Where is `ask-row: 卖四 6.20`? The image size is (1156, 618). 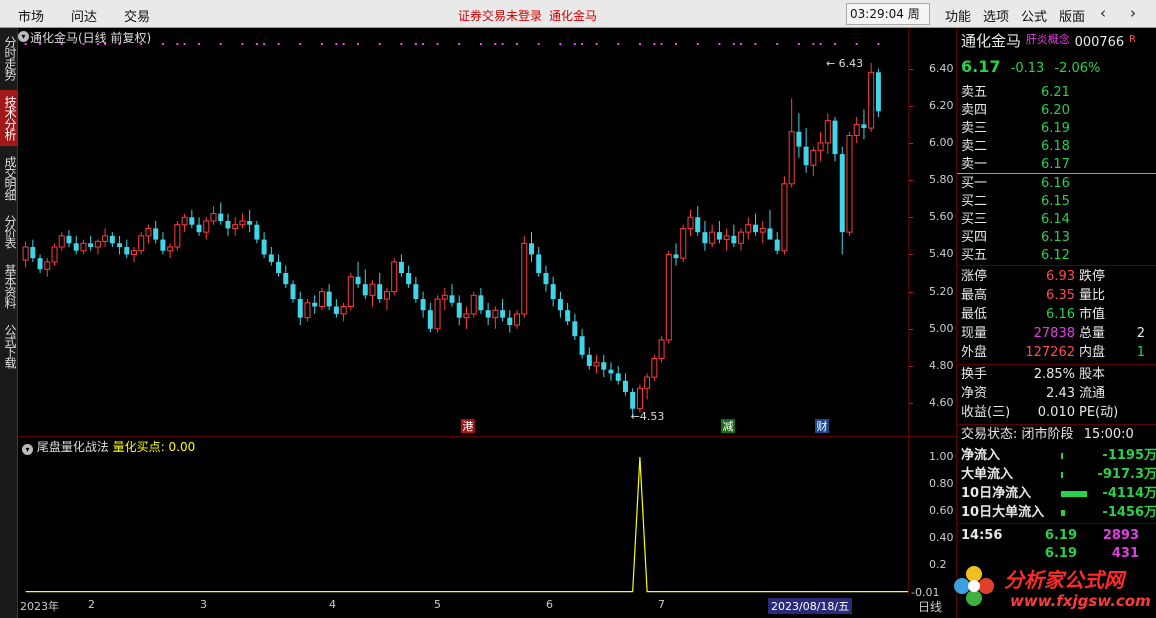
ask-row: 卖四 6.20 is located at coordinates (1056, 111).